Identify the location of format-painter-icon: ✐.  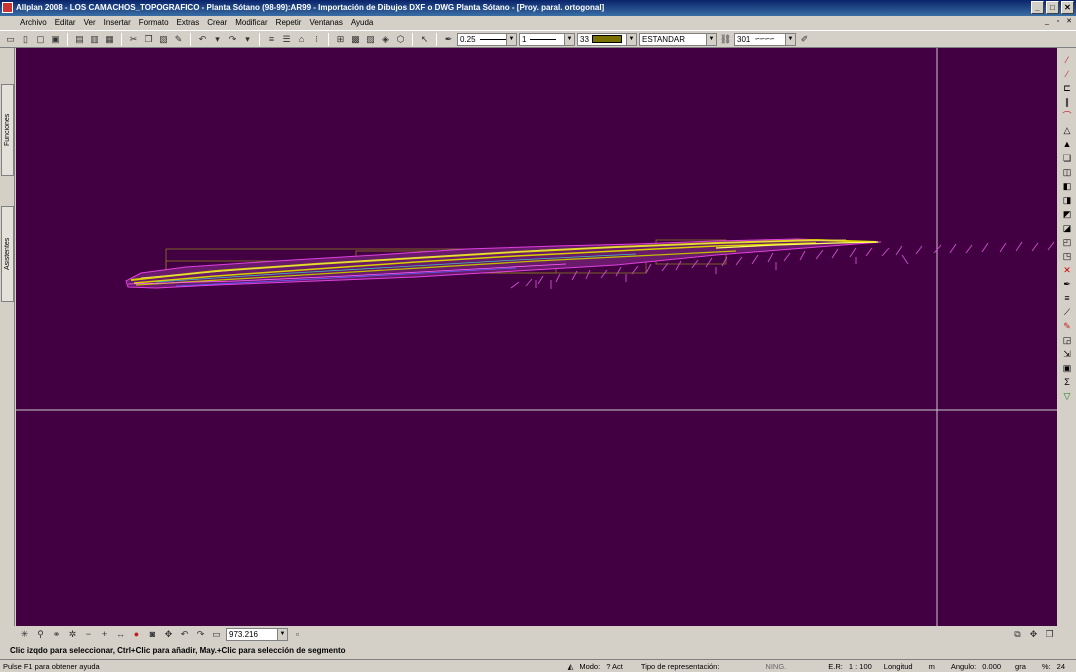
(804, 39).